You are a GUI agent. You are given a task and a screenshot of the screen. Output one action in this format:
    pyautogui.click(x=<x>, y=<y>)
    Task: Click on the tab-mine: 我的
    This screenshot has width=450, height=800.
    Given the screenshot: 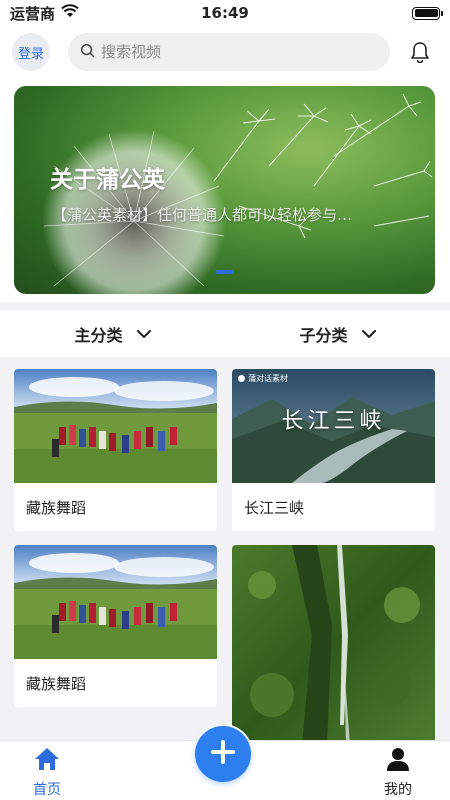 What is the action you would take?
    pyautogui.click(x=398, y=773)
    